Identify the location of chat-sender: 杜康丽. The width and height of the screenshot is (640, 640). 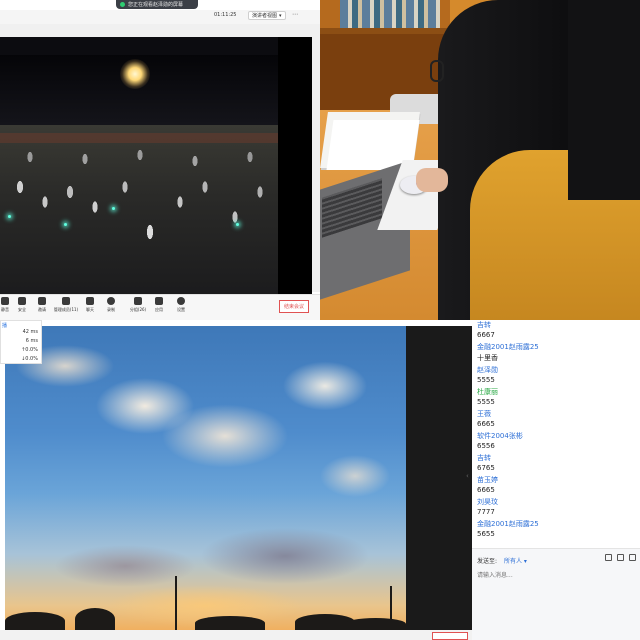
(487, 392).